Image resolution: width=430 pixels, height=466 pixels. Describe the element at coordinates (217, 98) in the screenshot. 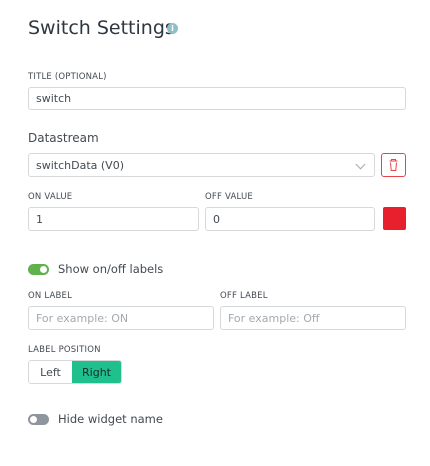

I see `title-input: switch` at that location.